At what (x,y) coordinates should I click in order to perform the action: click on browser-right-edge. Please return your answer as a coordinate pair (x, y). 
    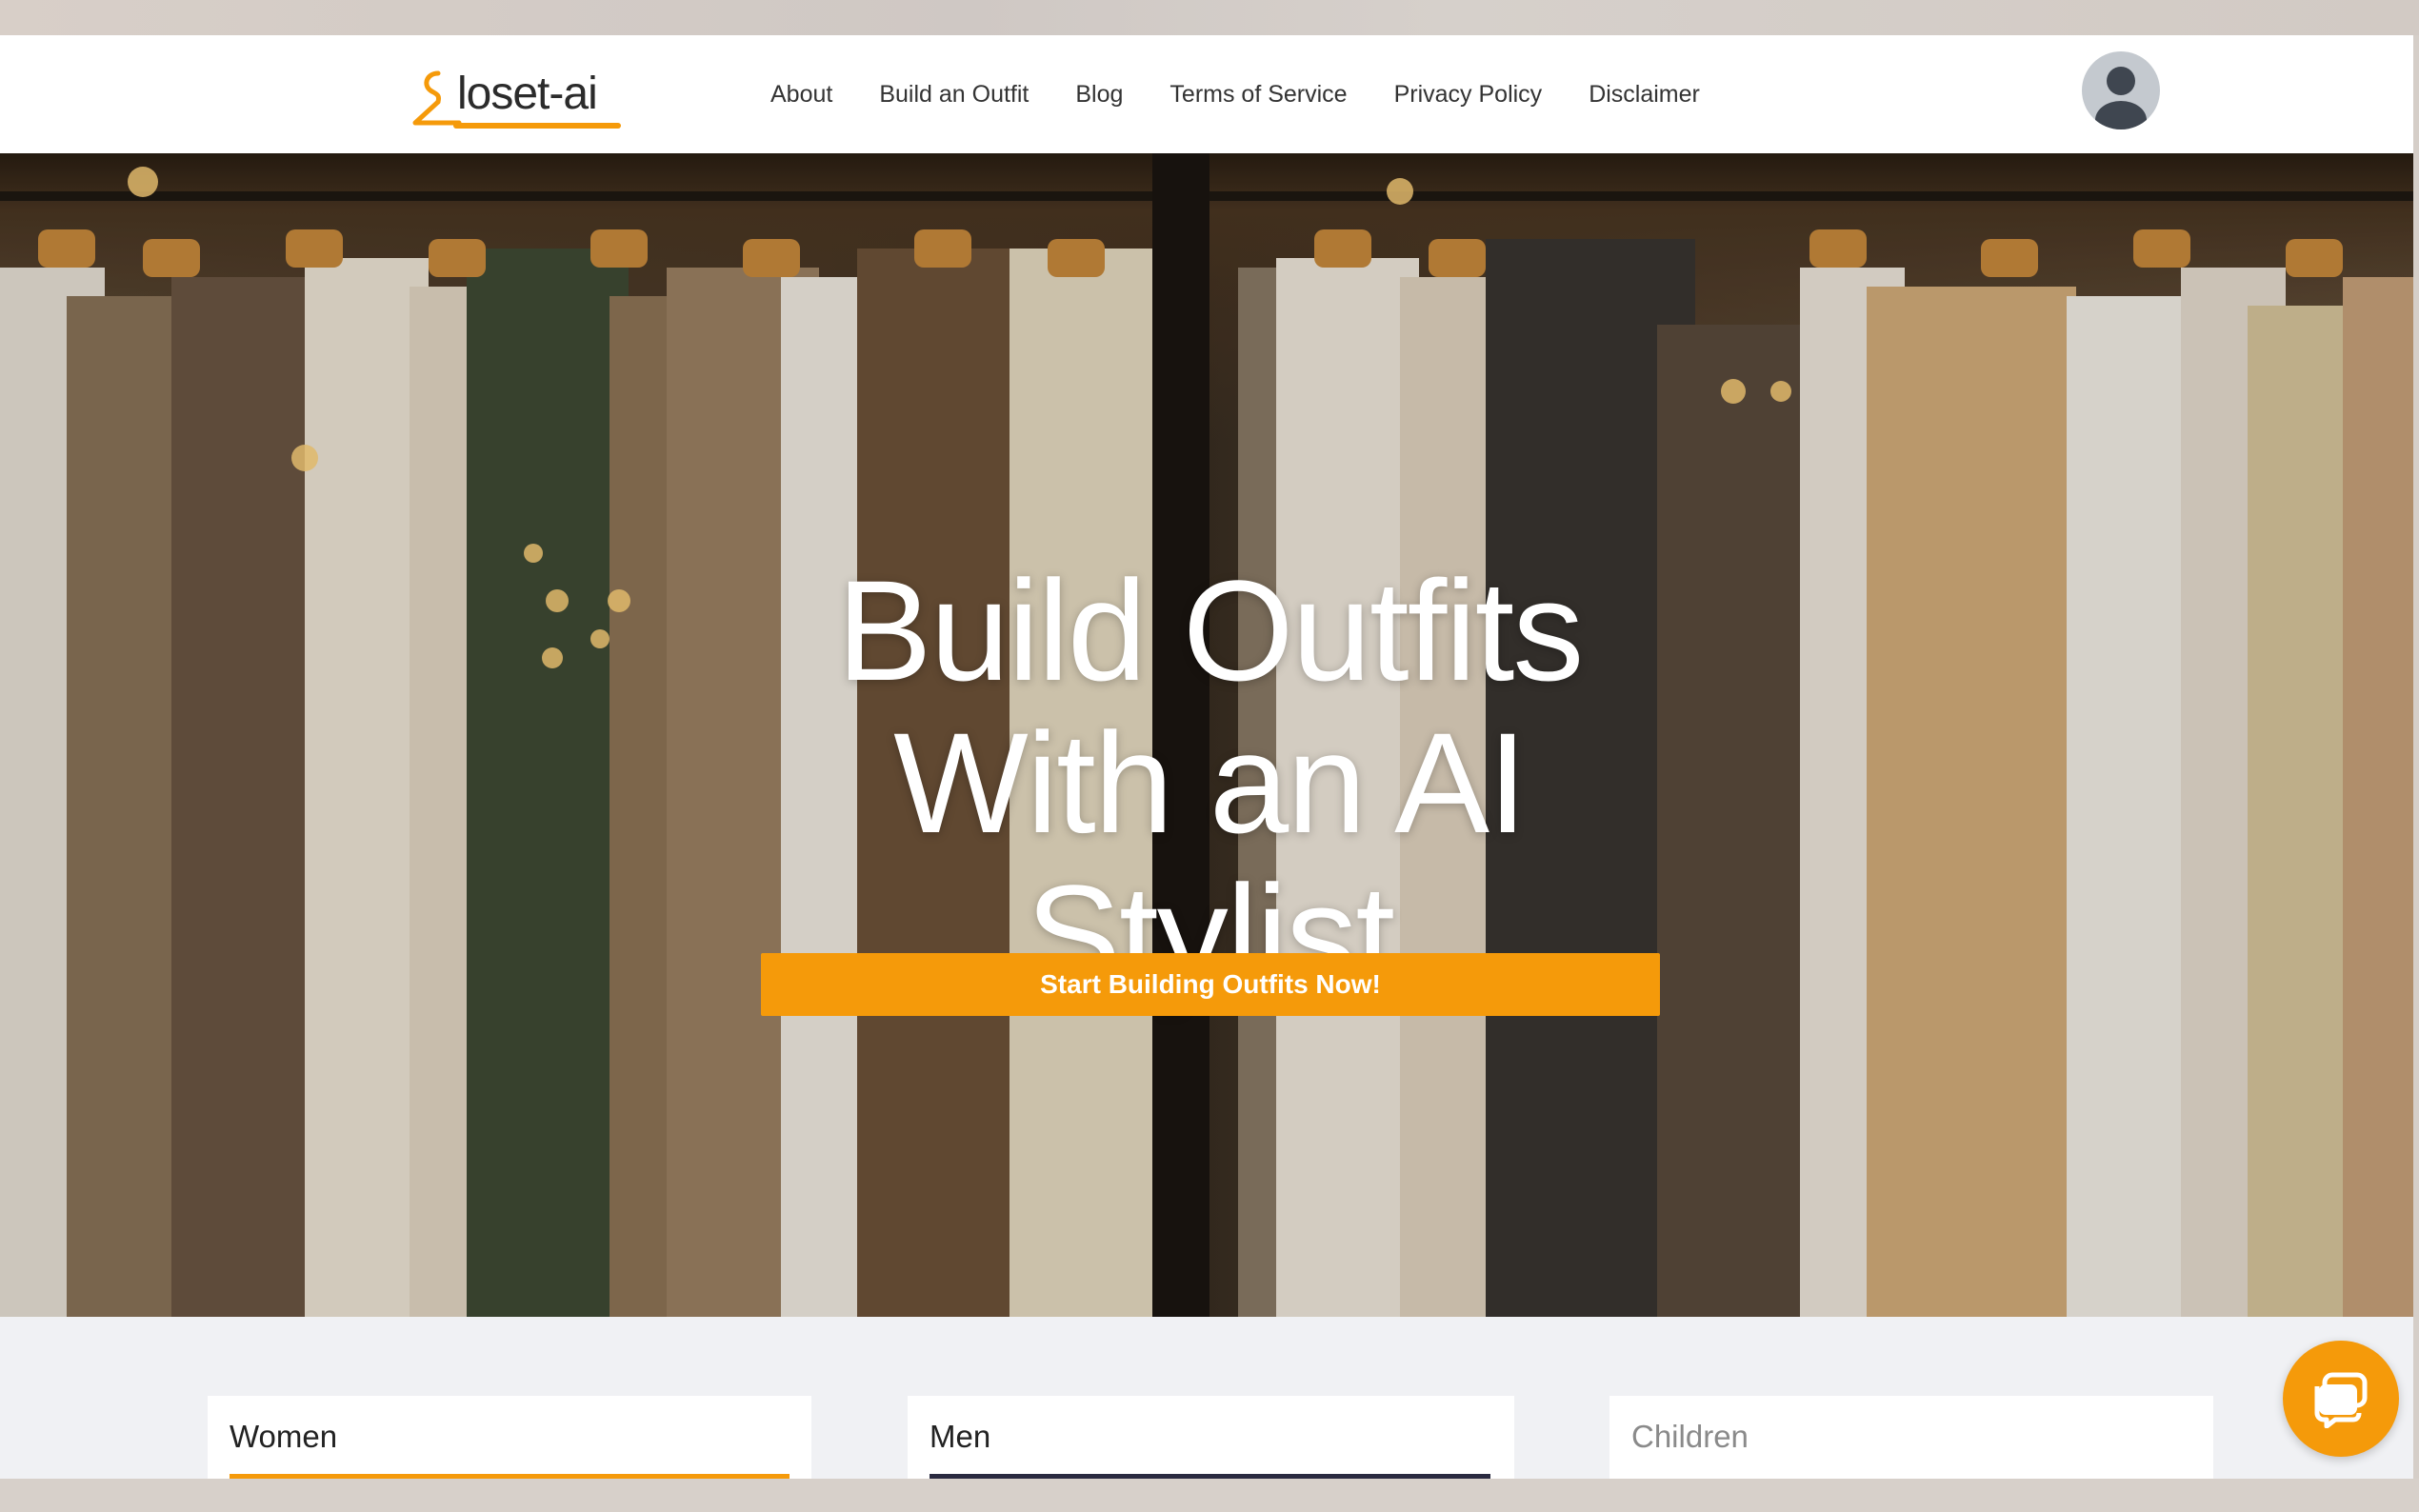
    Looking at the image, I should click on (2416, 757).